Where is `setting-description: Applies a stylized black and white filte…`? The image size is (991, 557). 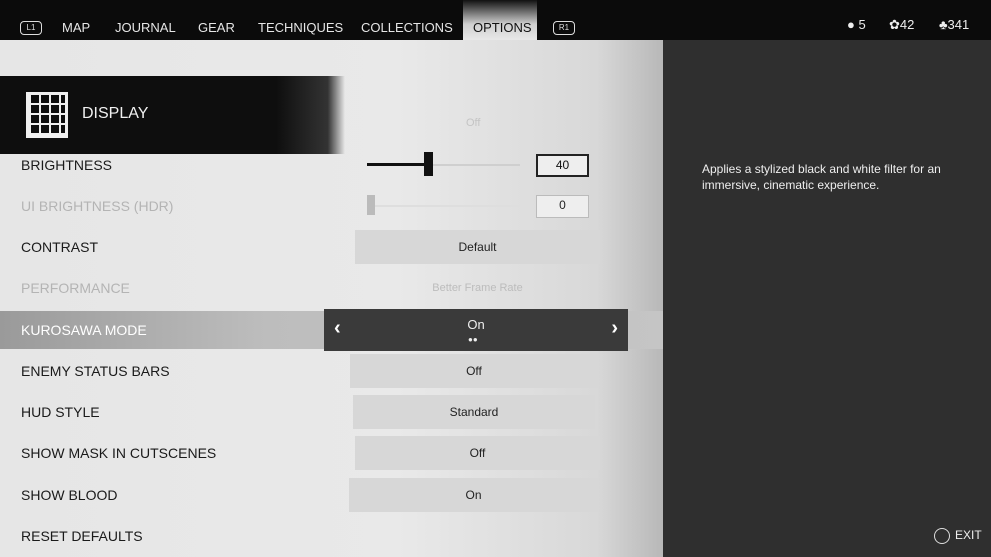 setting-description: Applies a stylized black and white filte… is located at coordinates (821, 177).